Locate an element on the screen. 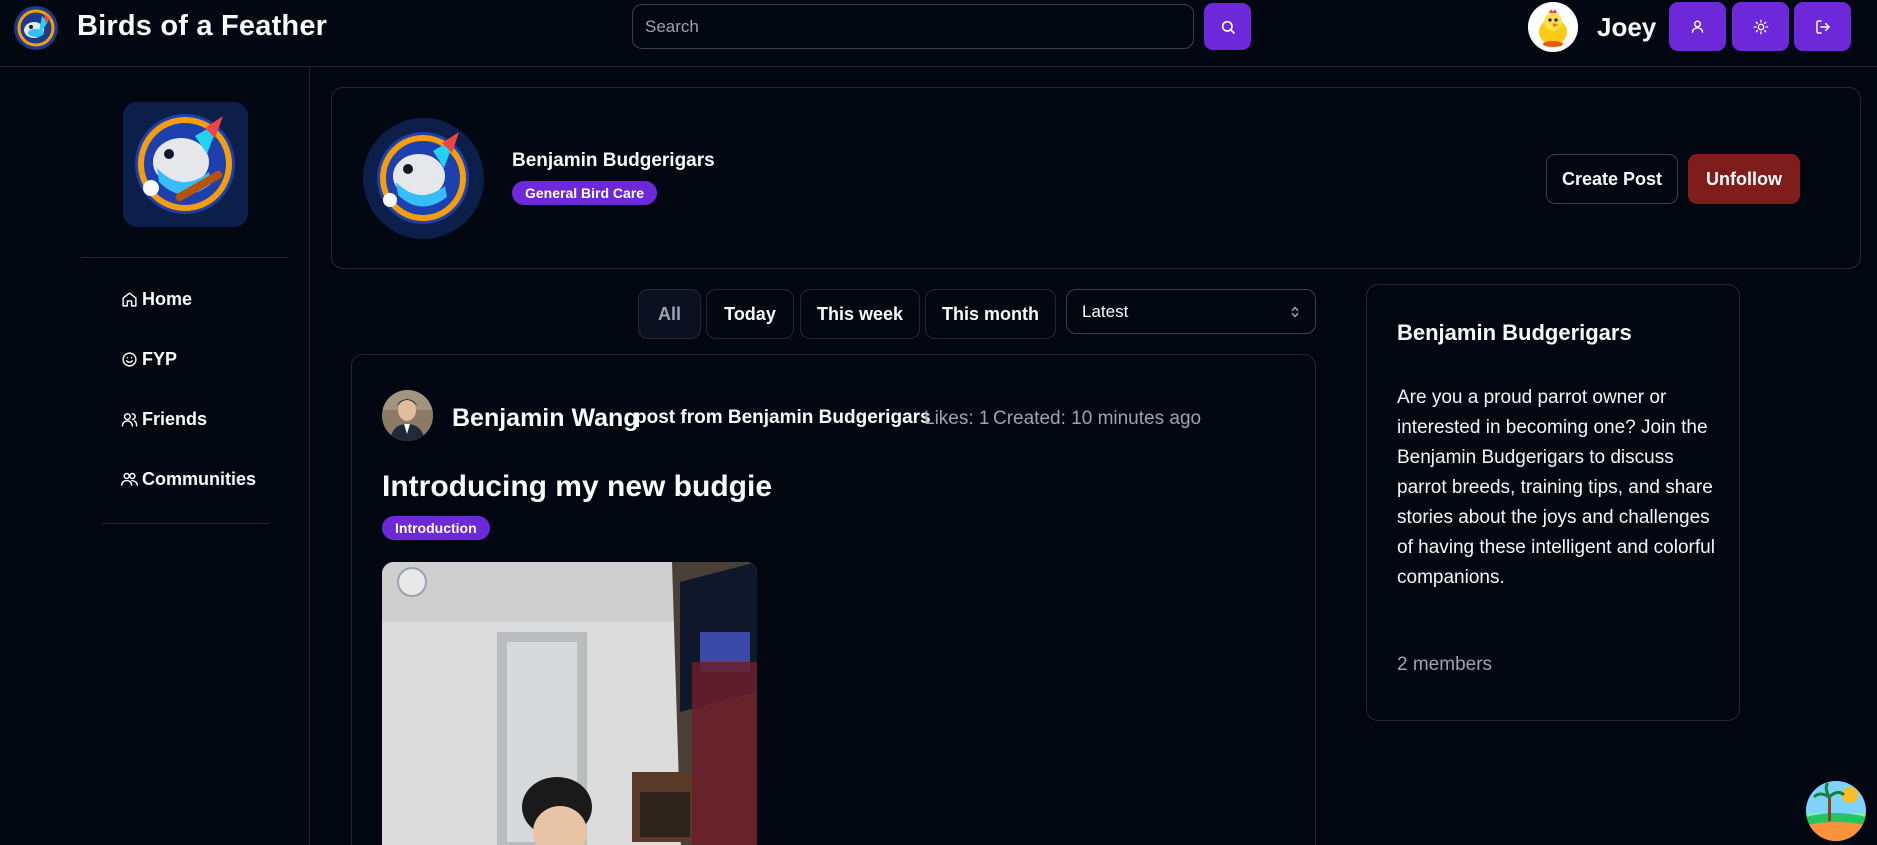  filter-today-button: Today is located at coordinates (750, 314).